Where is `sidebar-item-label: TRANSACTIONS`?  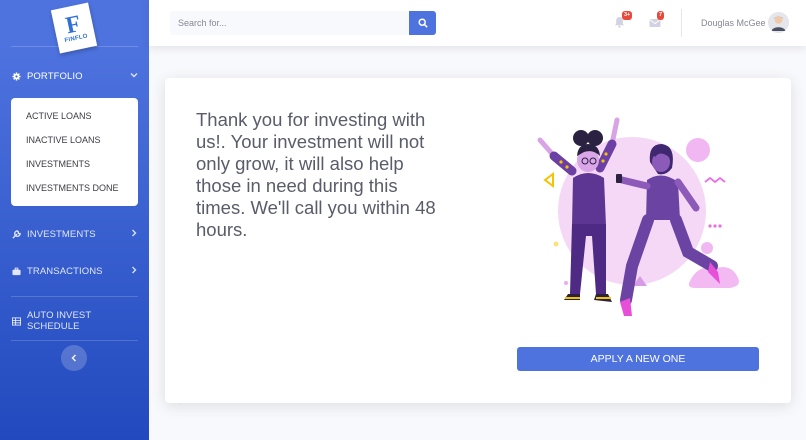
sidebar-item-label: TRANSACTIONS is located at coordinates (65, 271).